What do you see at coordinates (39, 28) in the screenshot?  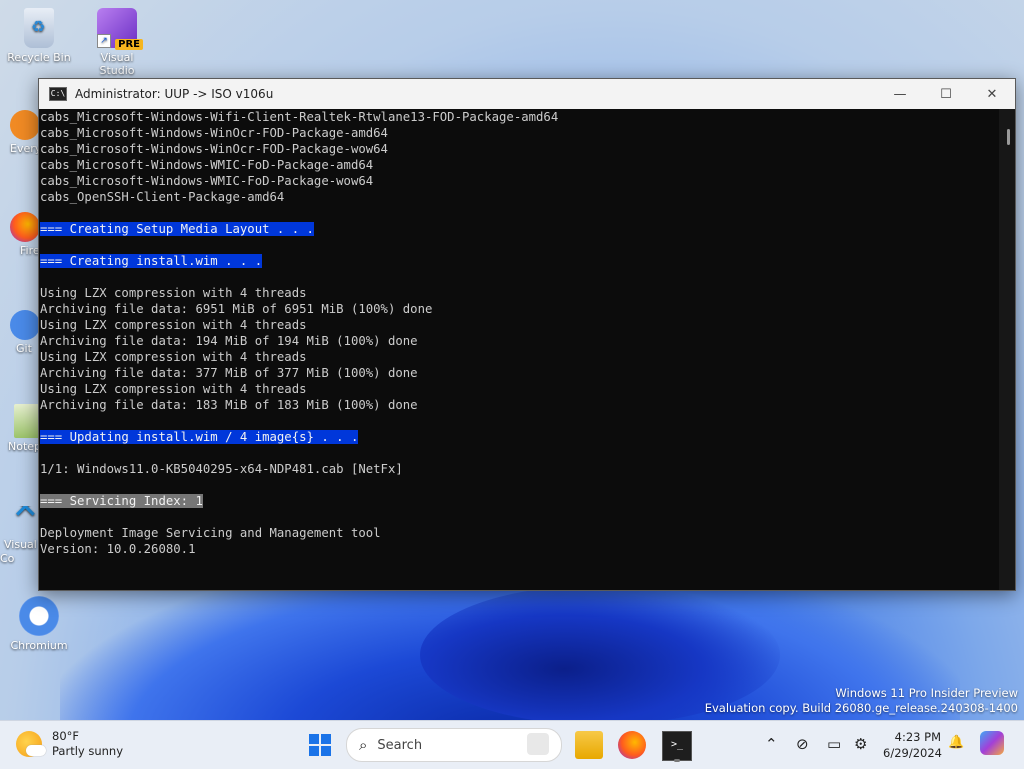 I see `recycle-bin-icon: ♻` at bounding box center [39, 28].